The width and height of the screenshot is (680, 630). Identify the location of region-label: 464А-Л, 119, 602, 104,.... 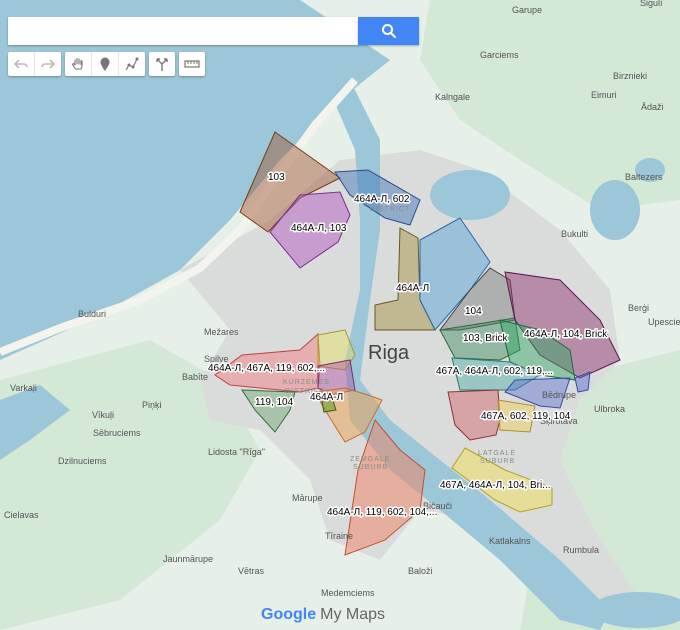
(382, 513).